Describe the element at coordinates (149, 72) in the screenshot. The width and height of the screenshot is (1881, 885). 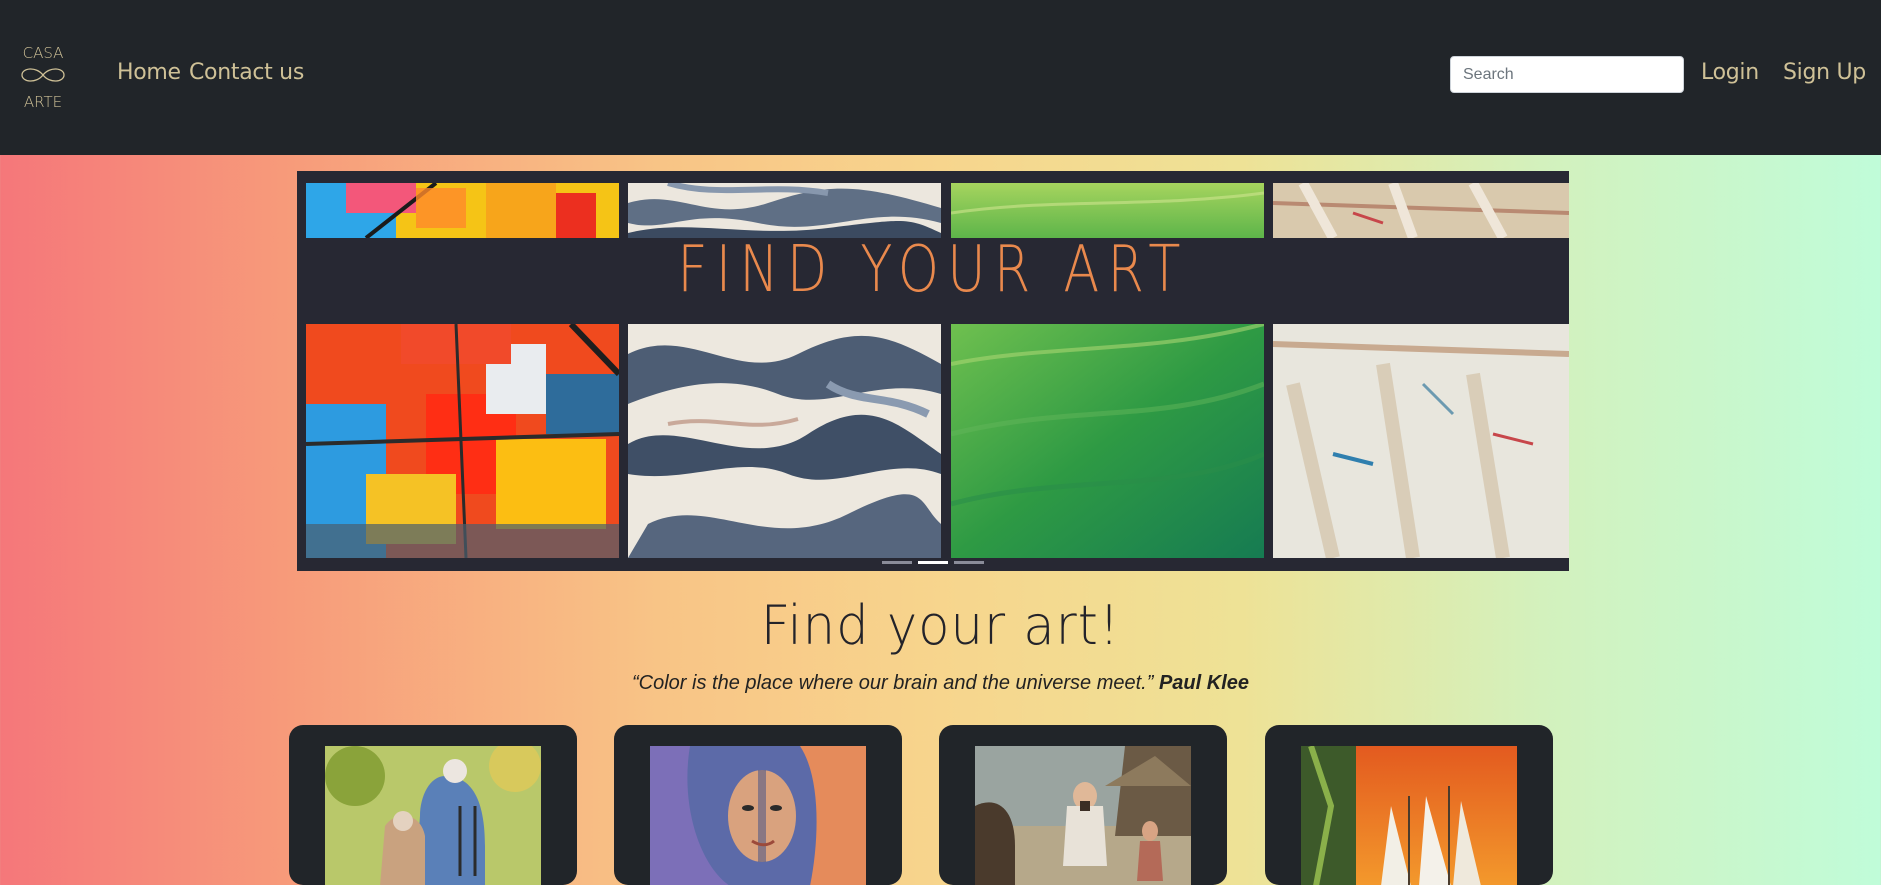
I see `nav-home-link: Home` at that location.